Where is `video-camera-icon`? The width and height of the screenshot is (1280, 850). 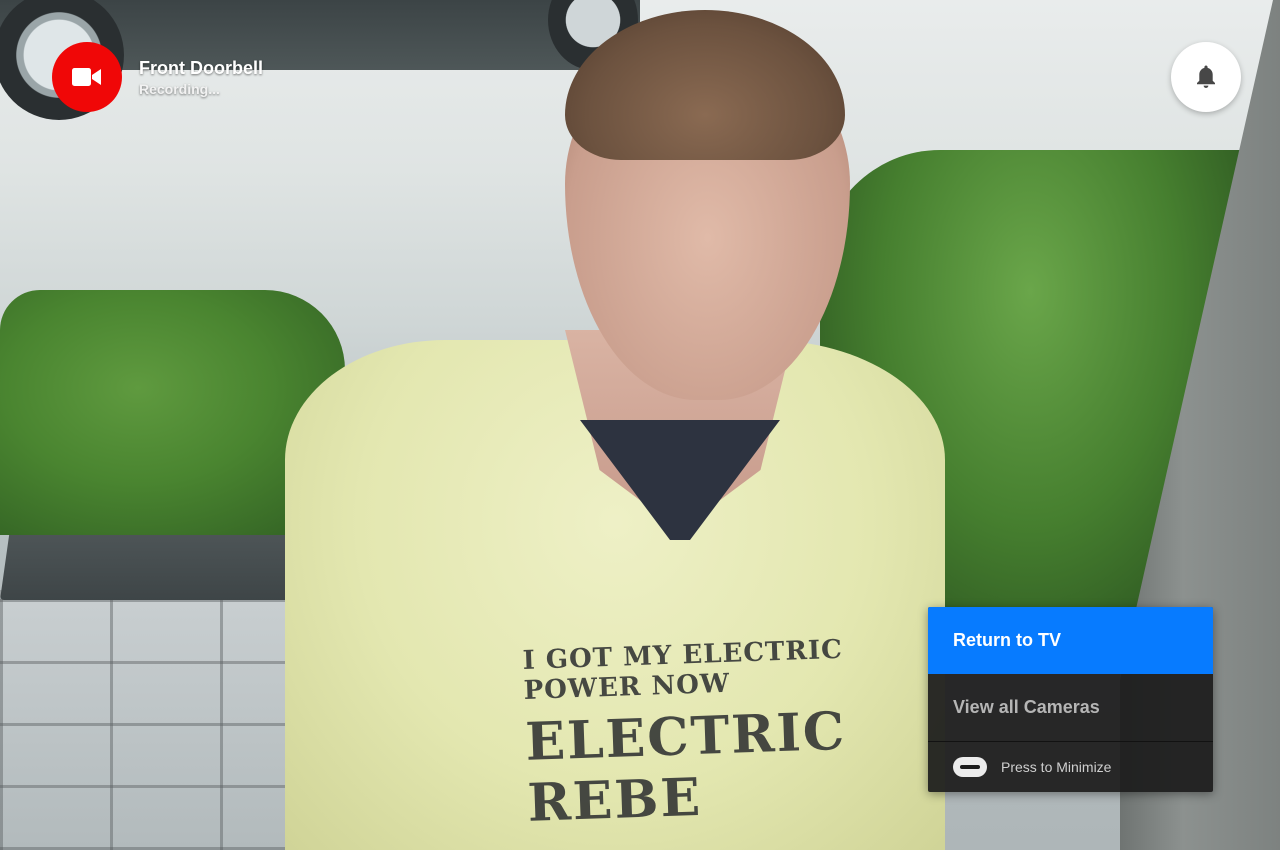
video-camera-icon is located at coordinates (86, 77).